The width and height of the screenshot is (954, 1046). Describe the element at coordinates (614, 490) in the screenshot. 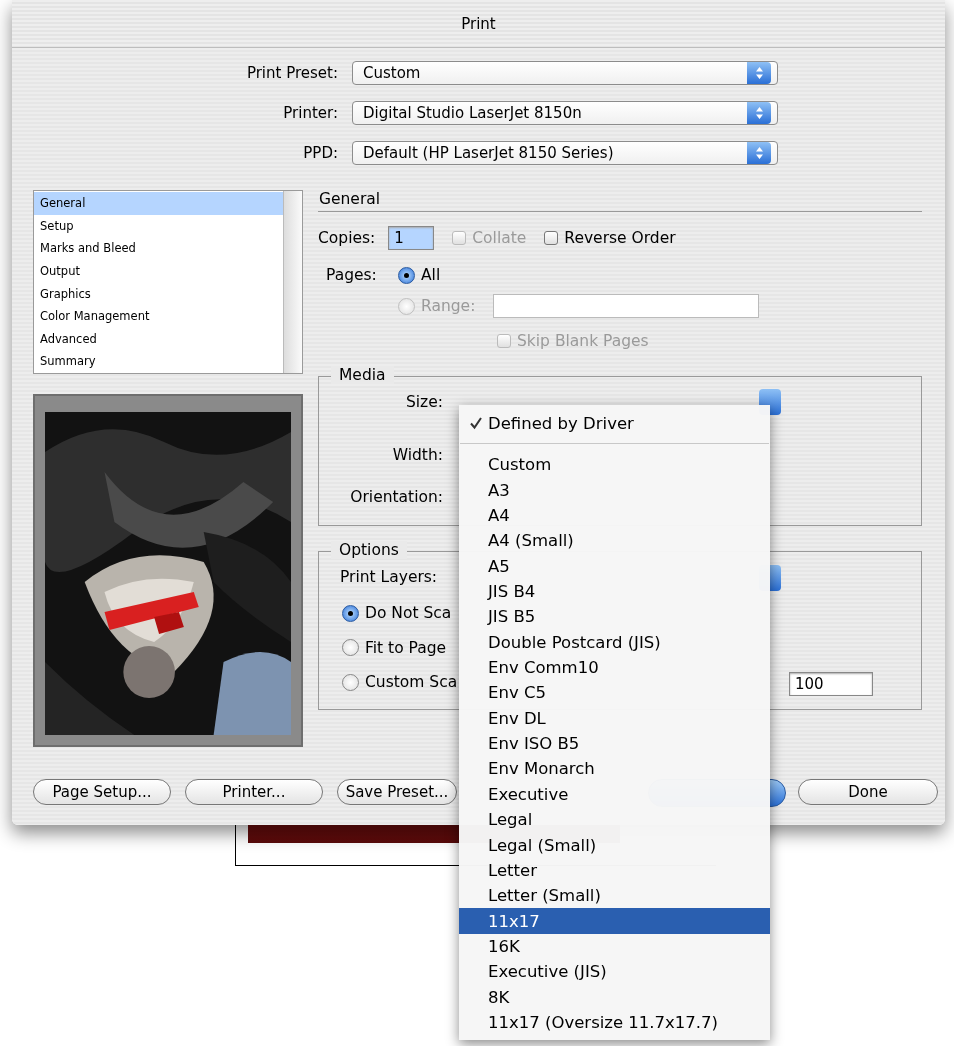

I see `menu-item: A3` at that location.